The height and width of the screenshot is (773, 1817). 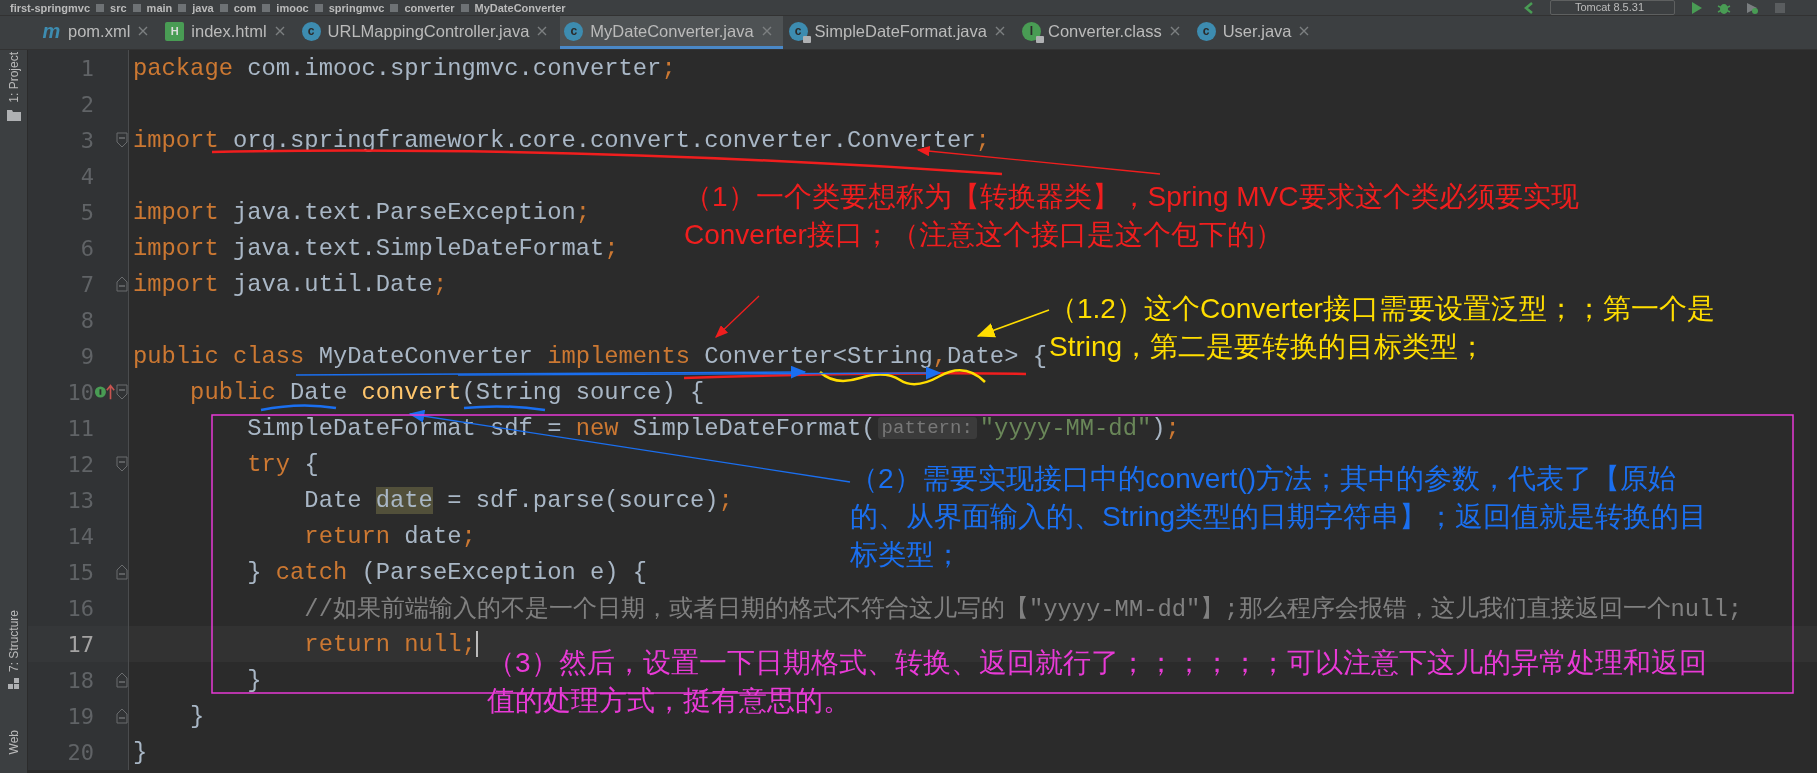 What do you see at coordinates (118, 7) in the screenshot?
I see `breadcrumb-item: src` at bounding box center [118, 7].